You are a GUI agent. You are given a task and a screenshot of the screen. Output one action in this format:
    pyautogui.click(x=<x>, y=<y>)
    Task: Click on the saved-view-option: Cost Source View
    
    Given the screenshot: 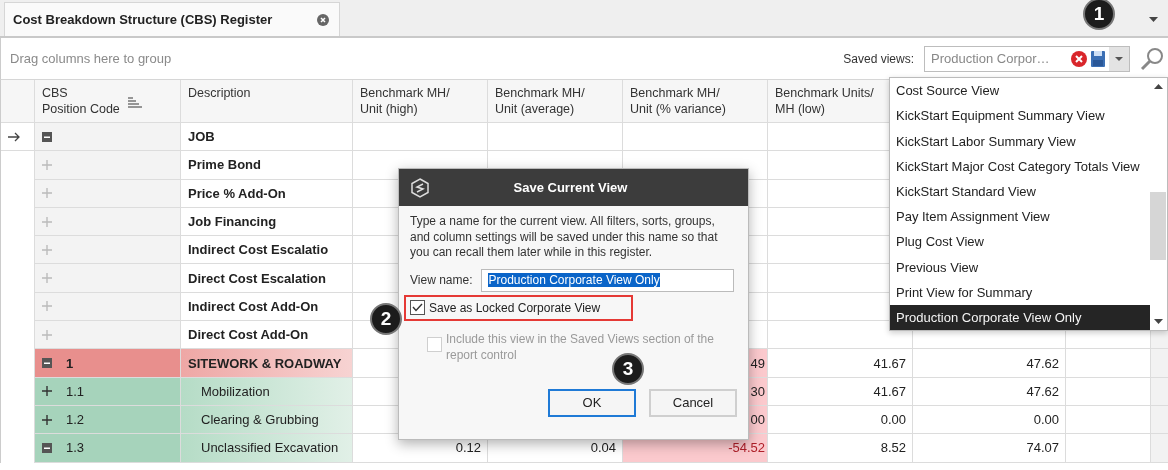 What is the action you would take?
    pyautogui.click(x=1020, y=91)
    